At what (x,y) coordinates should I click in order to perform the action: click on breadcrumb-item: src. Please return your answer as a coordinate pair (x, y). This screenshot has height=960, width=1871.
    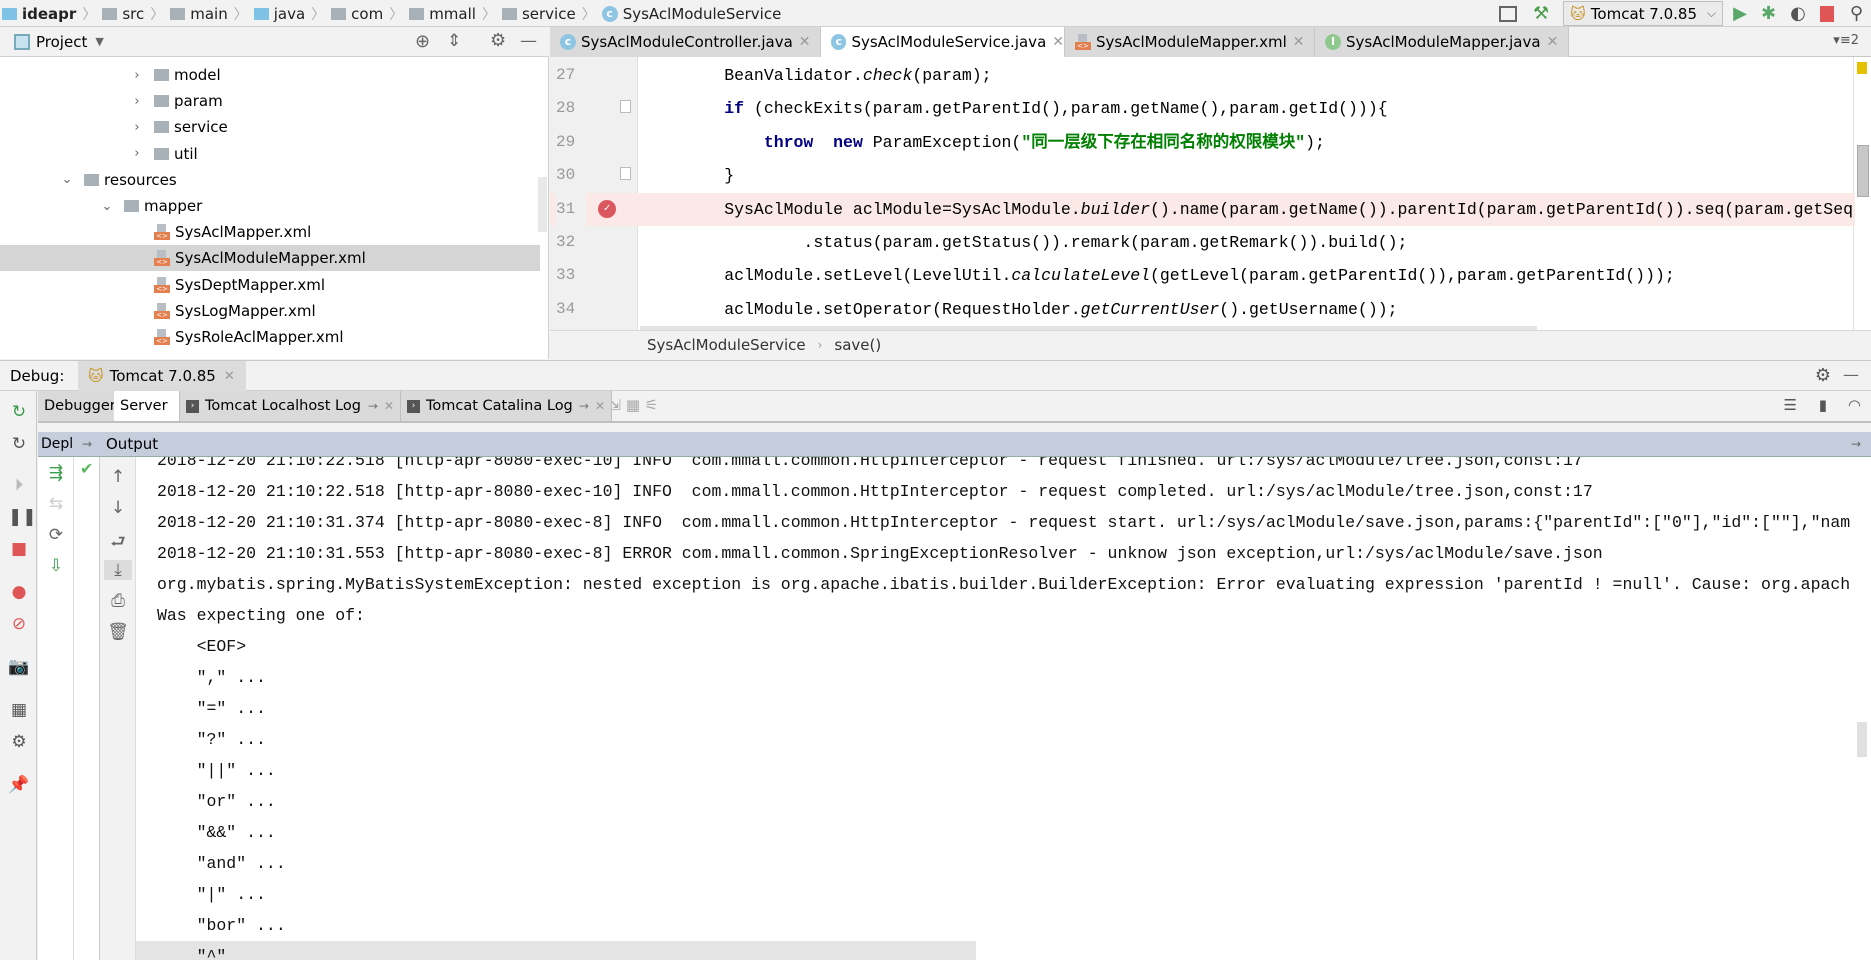
    Looking at the image, I should click on (123, 14).